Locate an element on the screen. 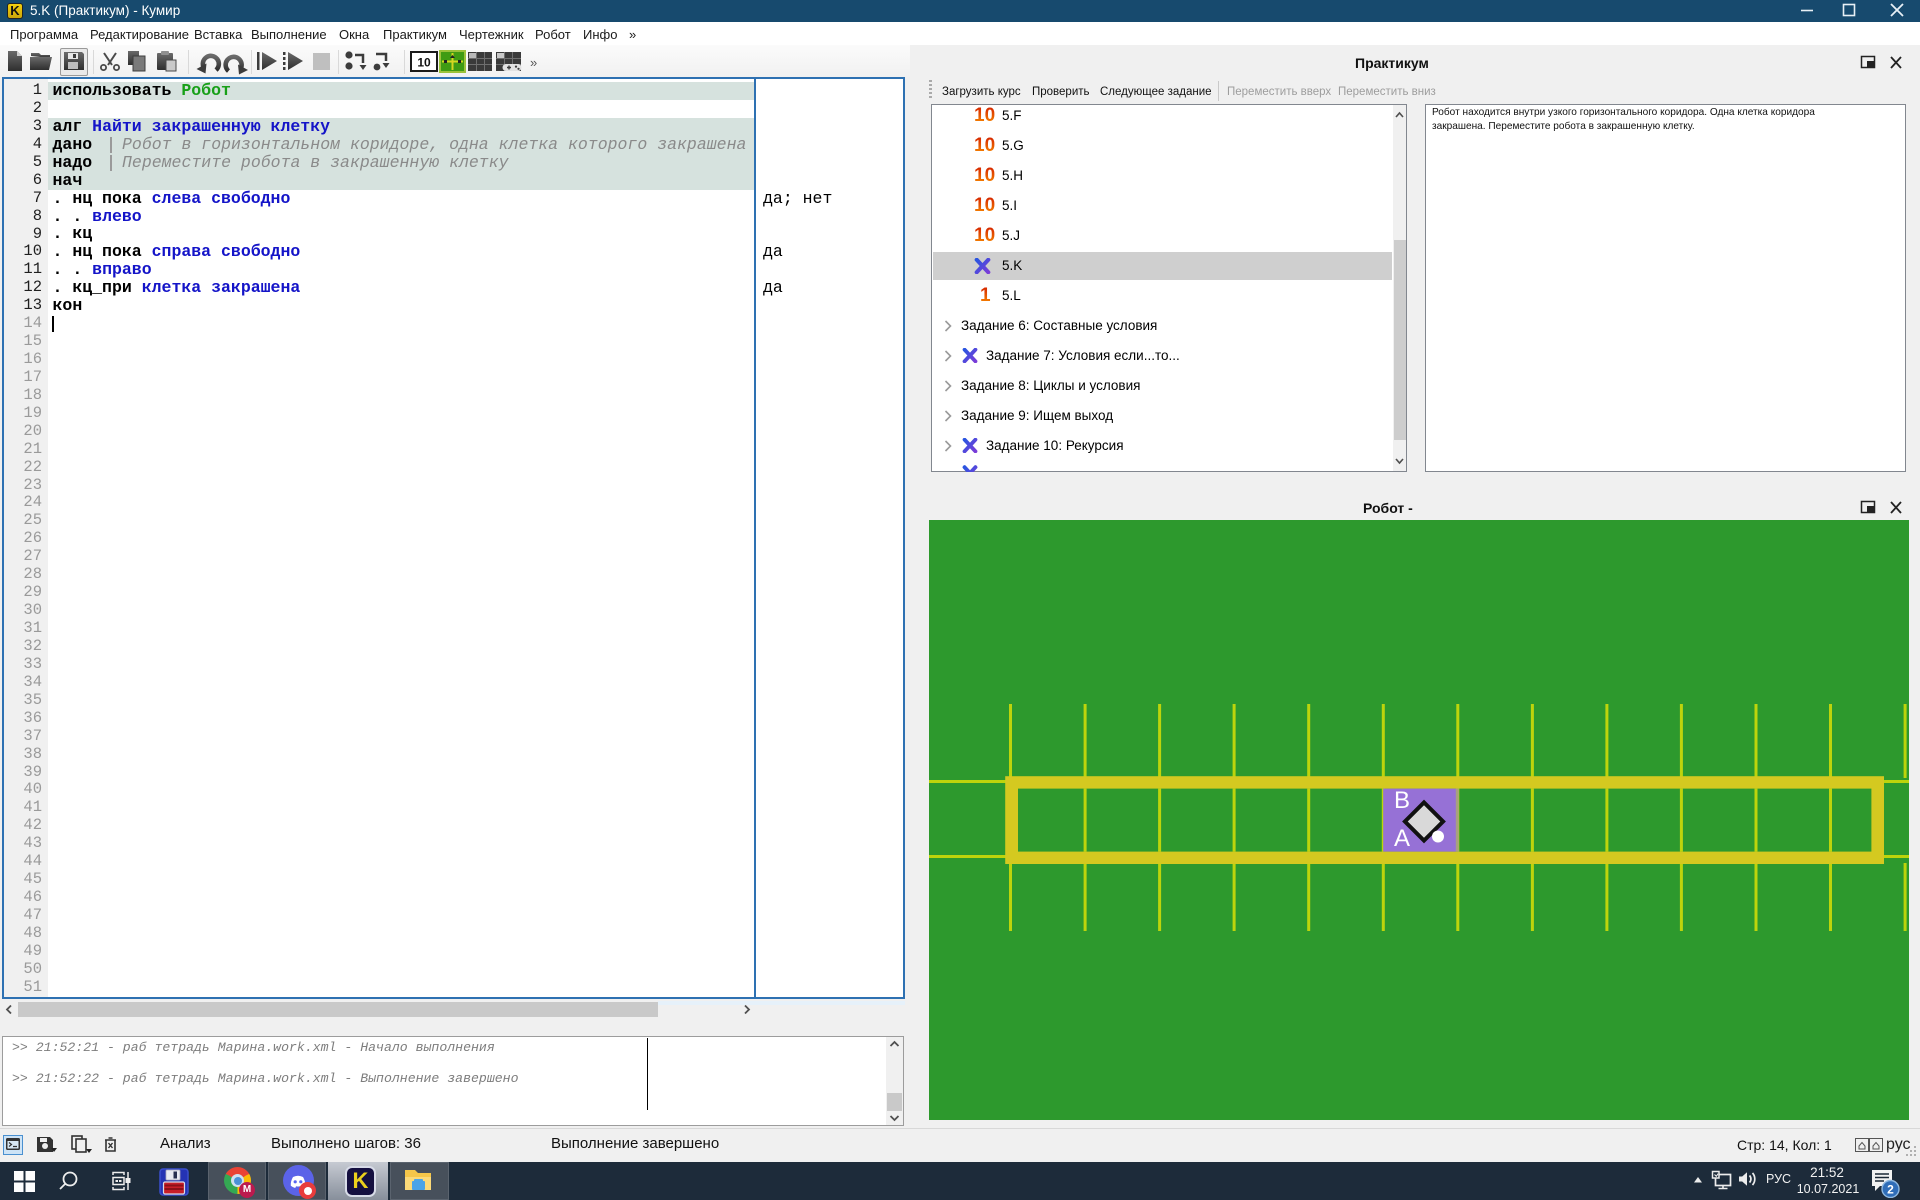 The image size is (1920, 1200). svg-text: A is located at coordinates (1402, 838).